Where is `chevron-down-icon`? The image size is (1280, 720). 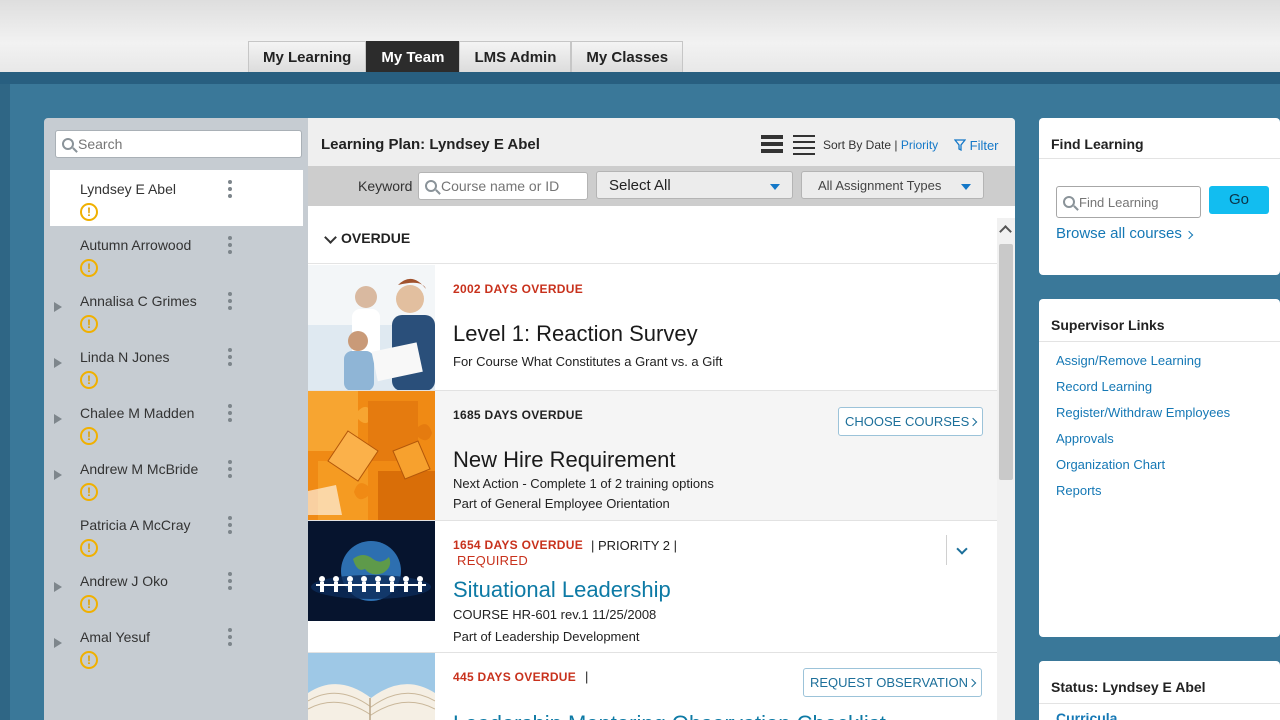 chevron-down-icon is located at coordinates (962, 549).